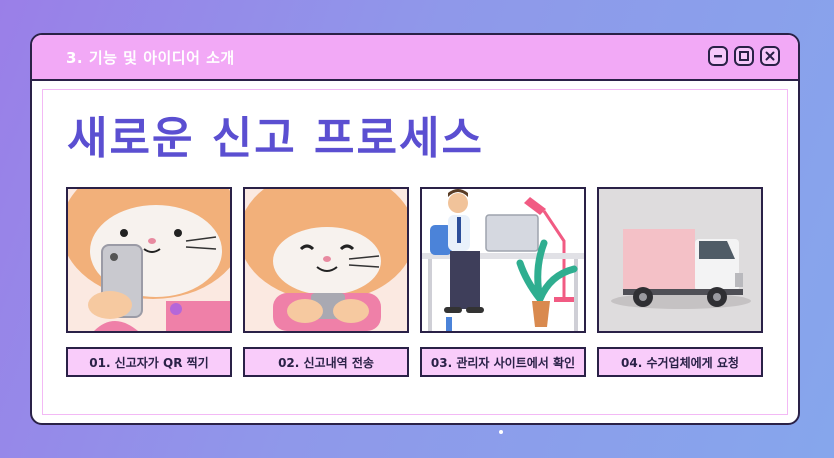 This screenshot has height=458, width=834. What do you see at coordinates (275, 138) in the screenshot?
I see `page-title: 새로운 신고 프로세스` at bounding box center [275, 138].